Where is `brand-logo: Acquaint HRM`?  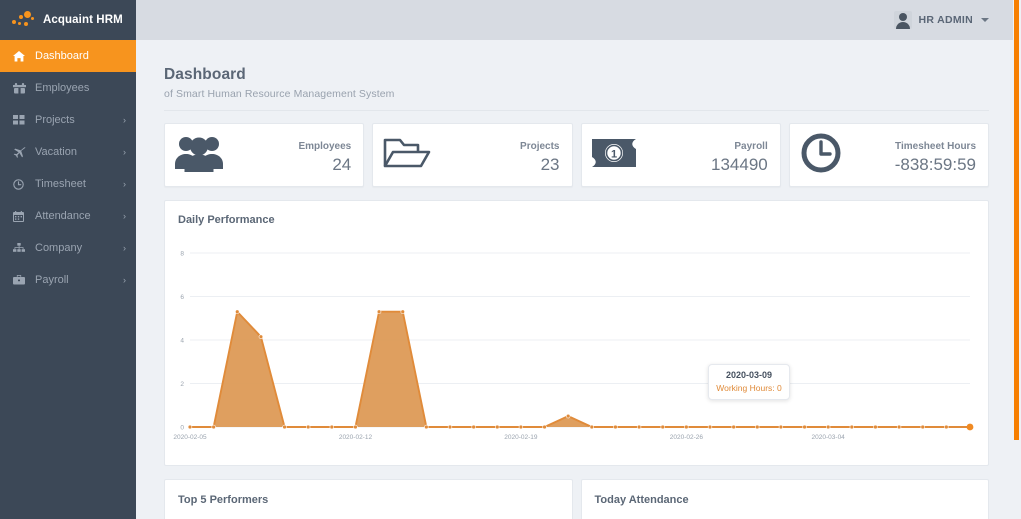
brand-logo: Acquaint HRM is located at coordinates (68, 20).